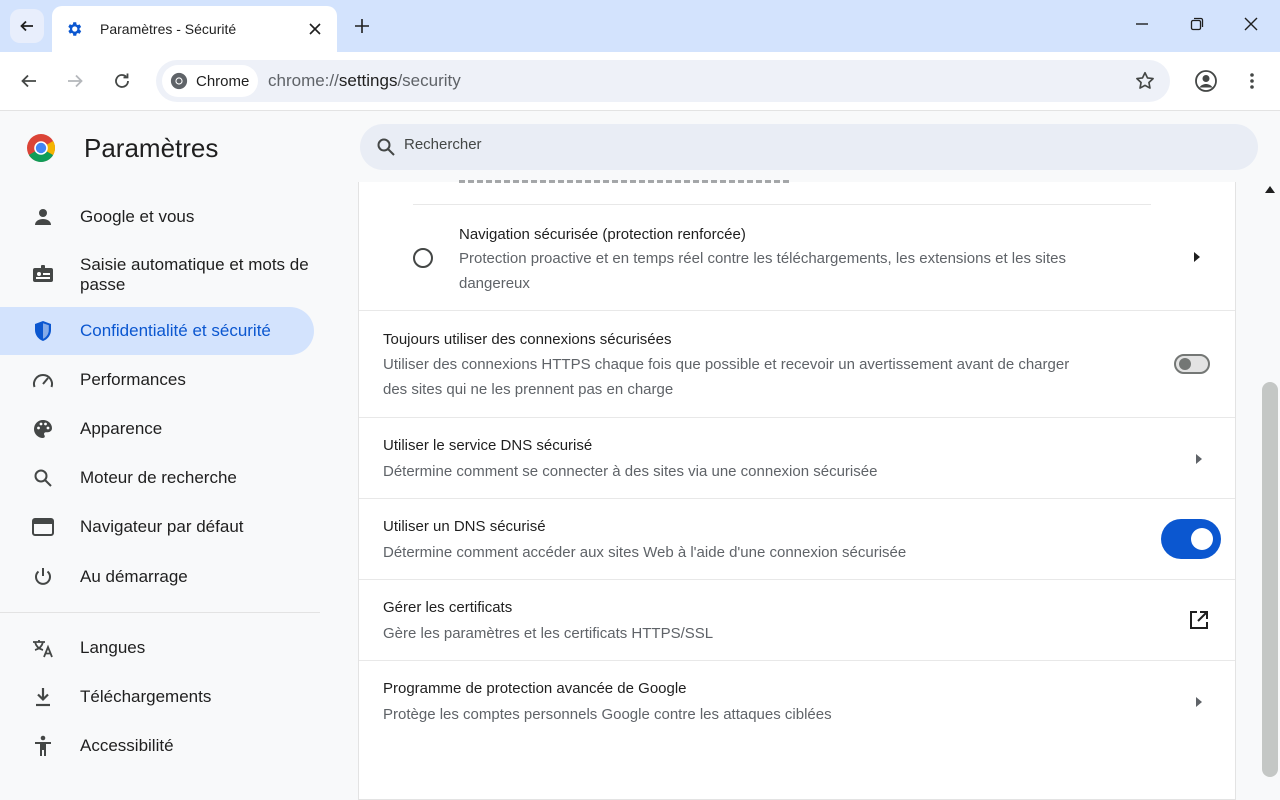  I want to click on sidebar-item-privacy-security: Confidentialité et sécurité, so click(157, 331).